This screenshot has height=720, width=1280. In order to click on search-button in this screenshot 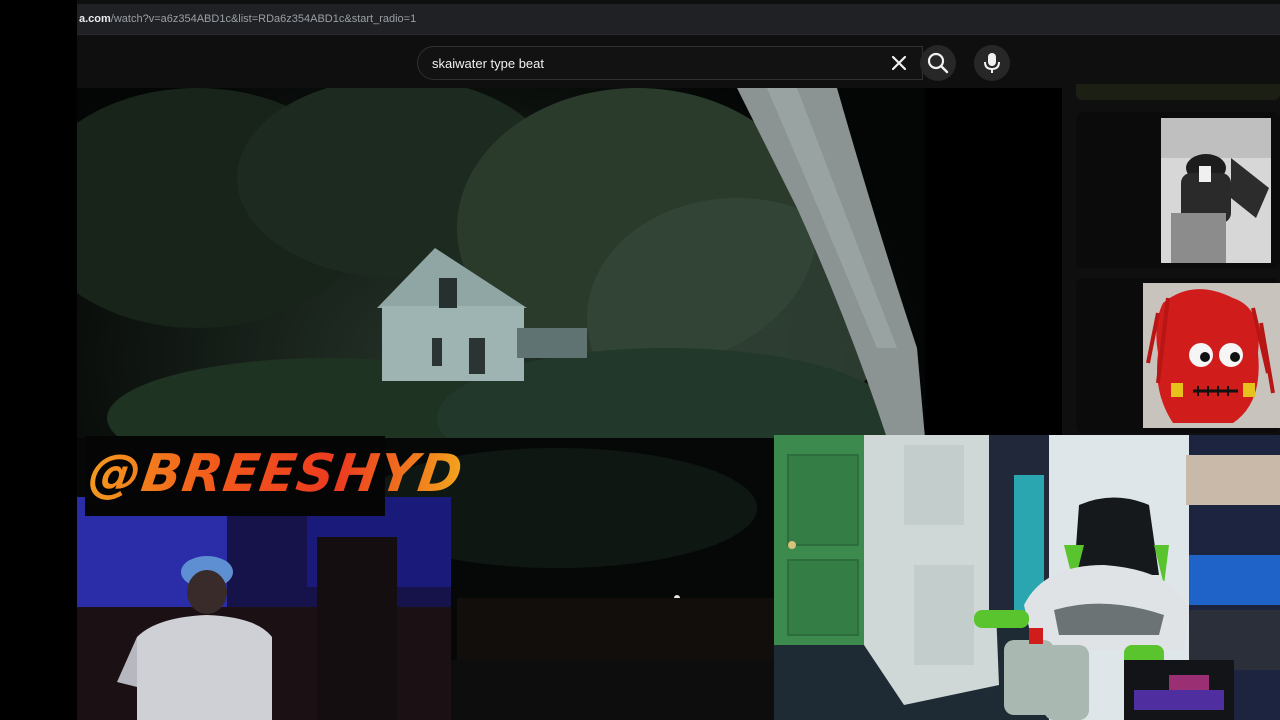, I will do `click(938, 63)`.